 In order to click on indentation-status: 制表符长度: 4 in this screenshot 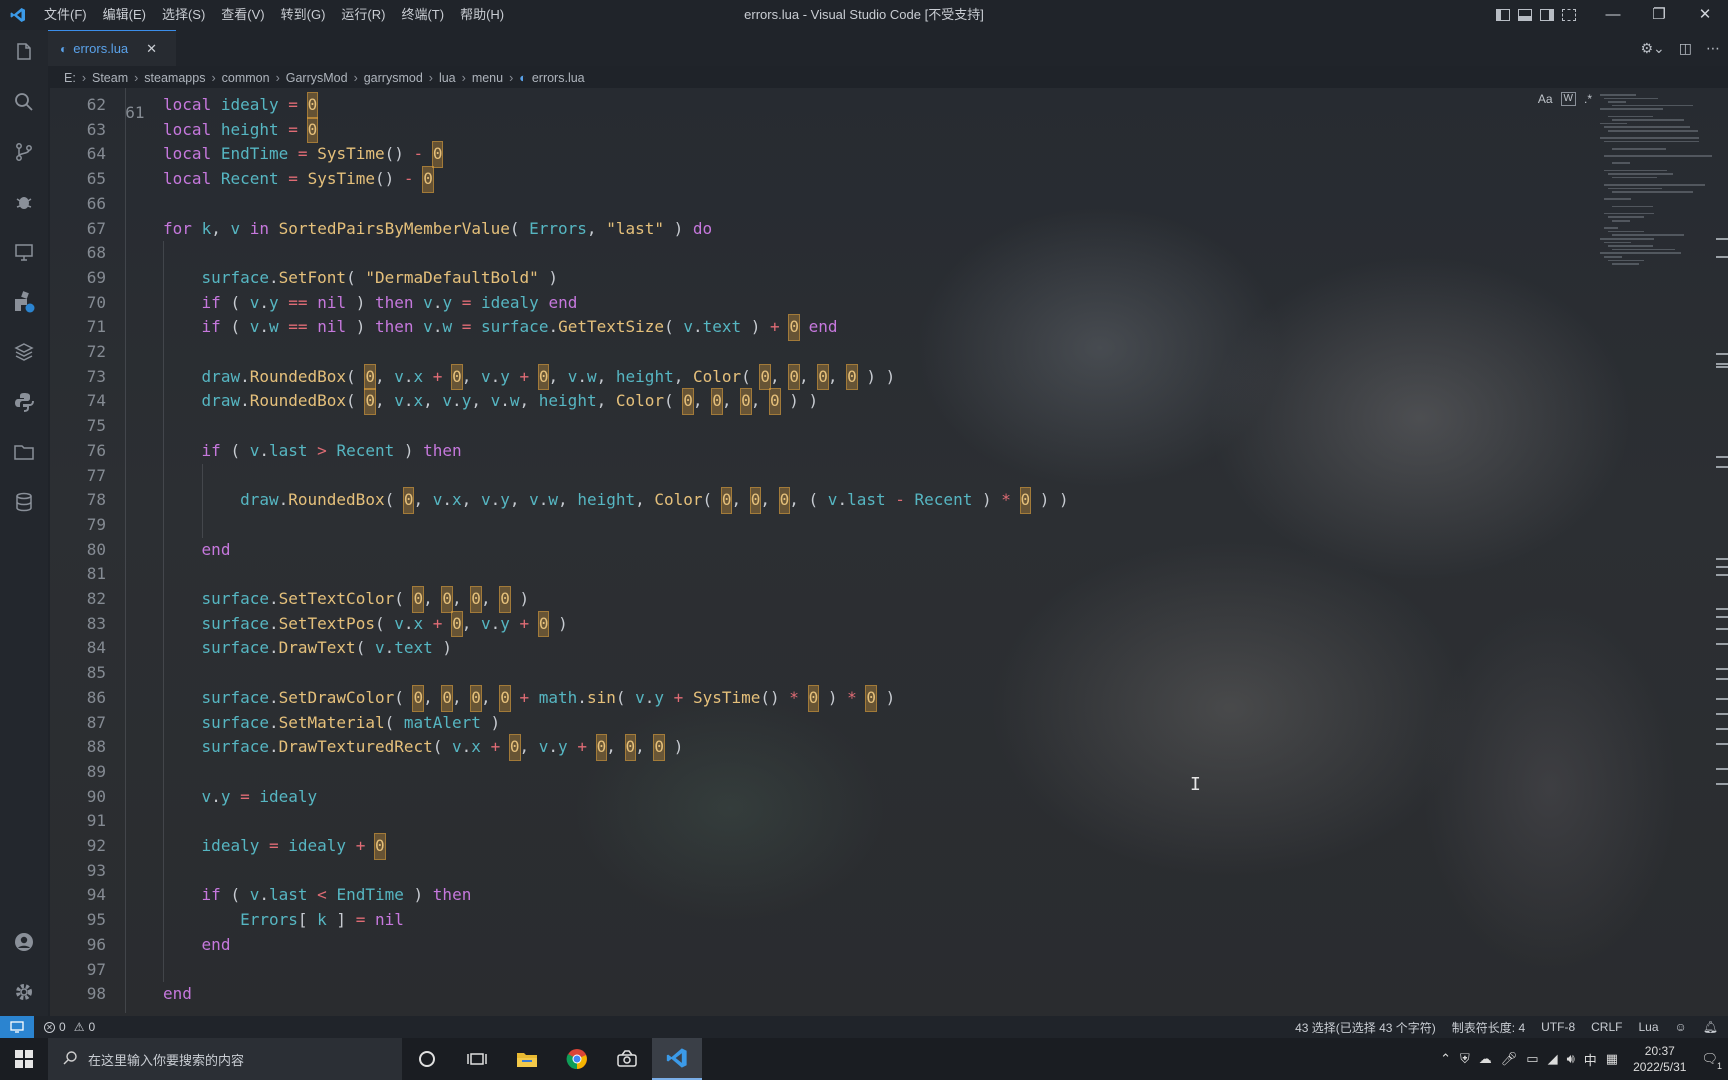, I will do `click(1488, 1027)`.